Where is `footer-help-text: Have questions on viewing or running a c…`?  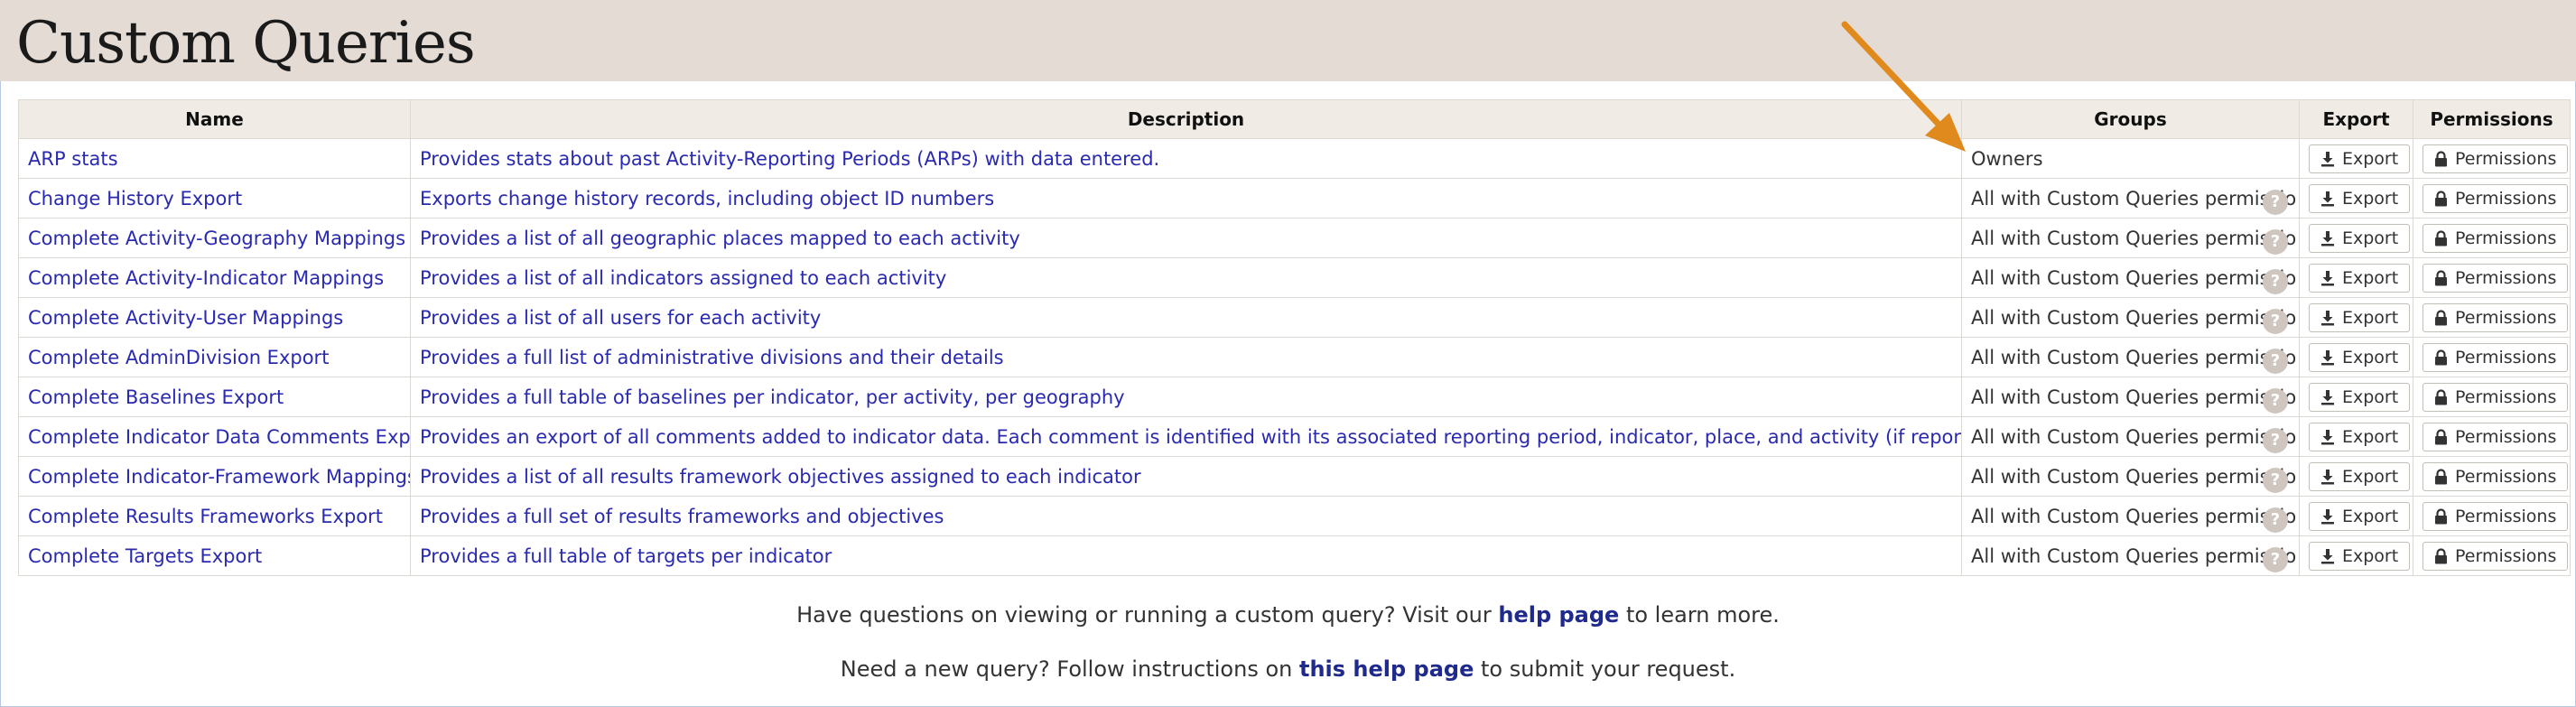 footer-help-text: Have questions on viewing or running a c… is located at coordinates (1288, 615).